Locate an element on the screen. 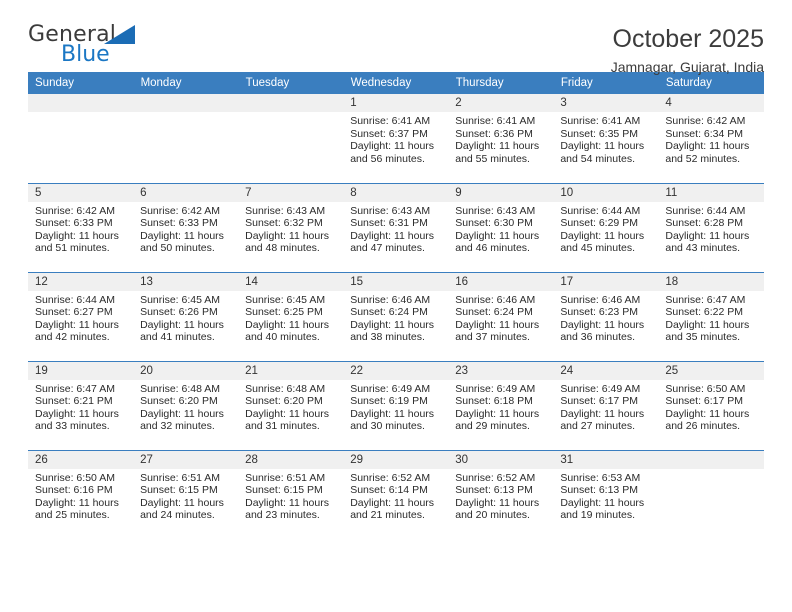  day-number: 5 is located at coordinates (81, 192).